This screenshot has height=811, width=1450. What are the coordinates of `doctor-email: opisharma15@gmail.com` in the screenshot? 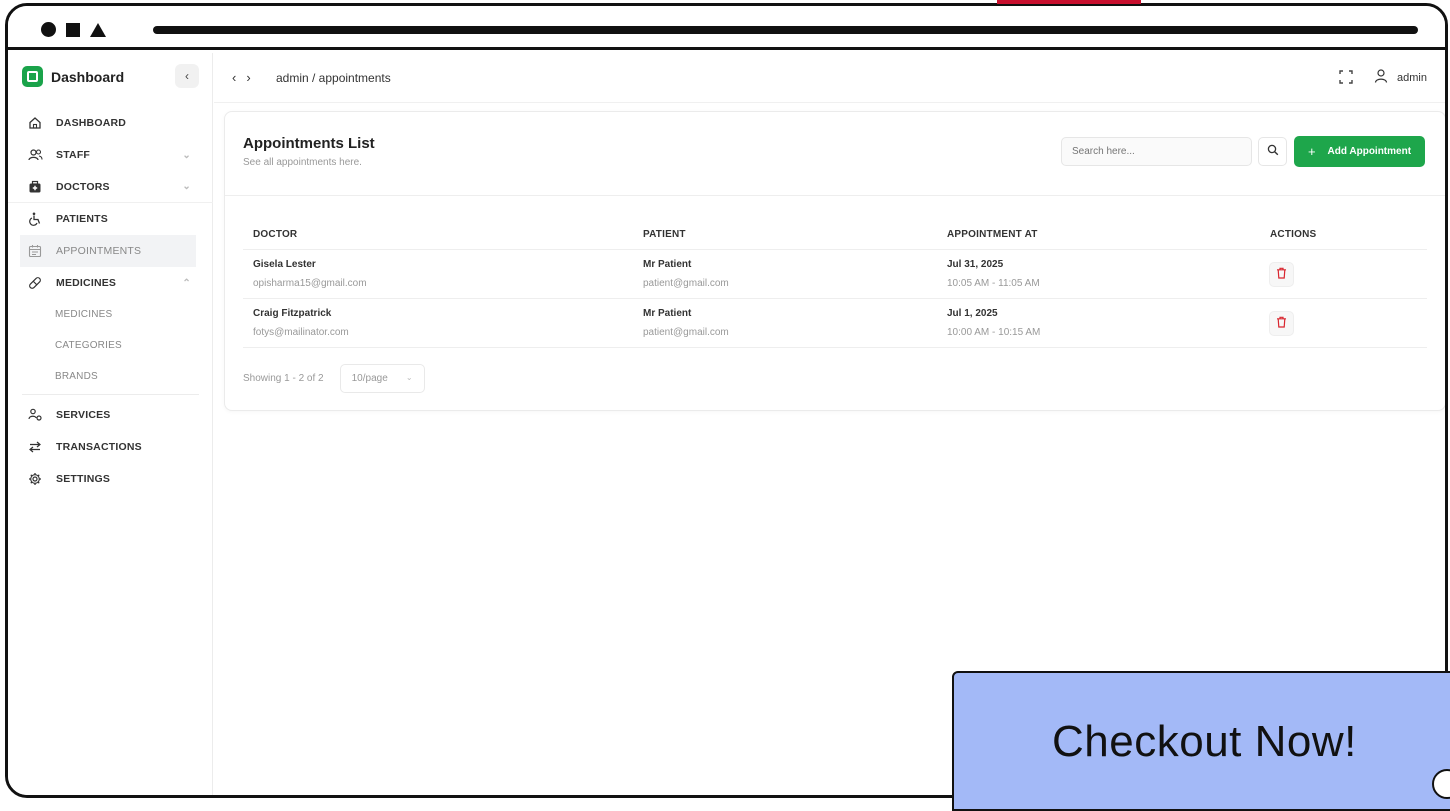 It's located at (310, 283).